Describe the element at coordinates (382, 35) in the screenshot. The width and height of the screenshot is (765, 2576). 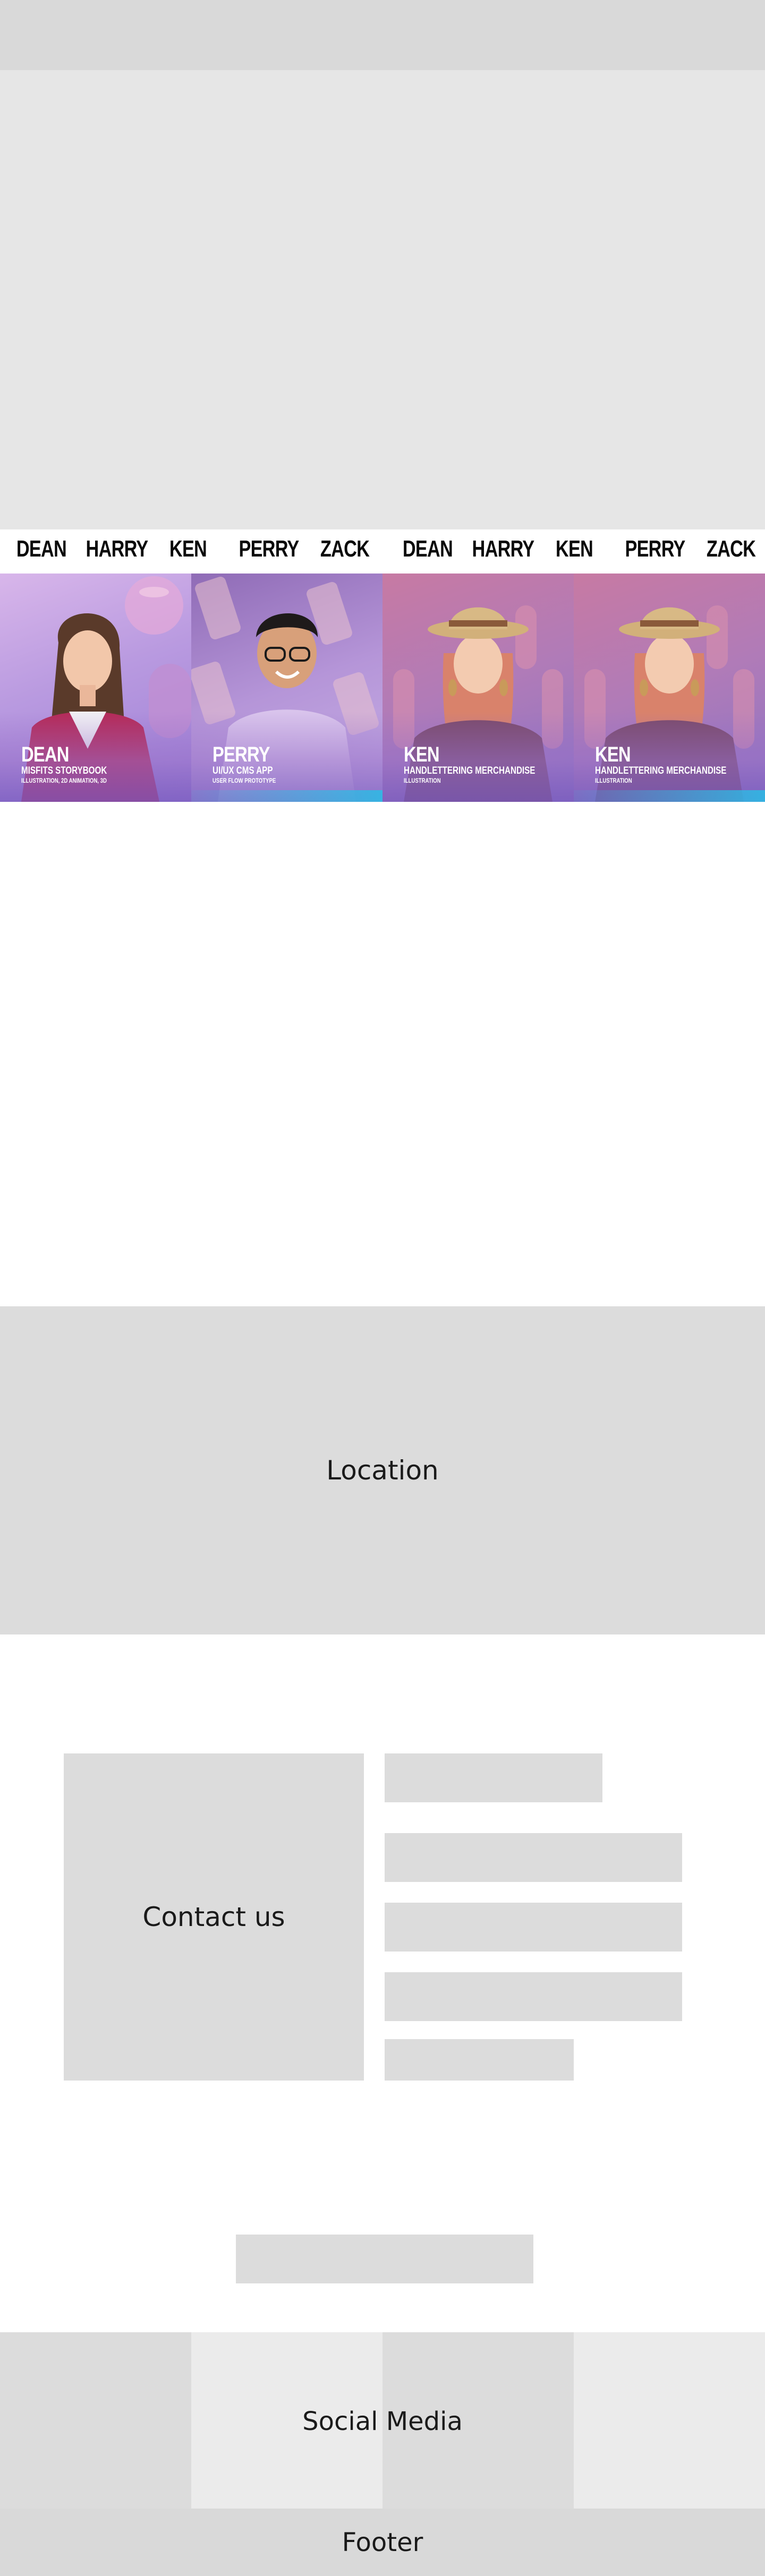
I see `top-navigation-bar` at that location.